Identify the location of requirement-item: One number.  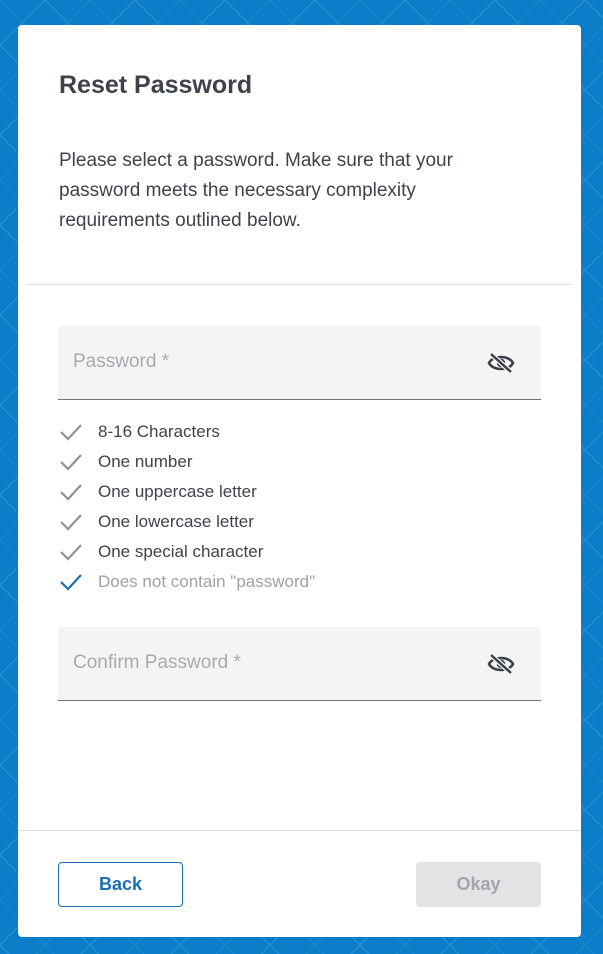
(299, 462).